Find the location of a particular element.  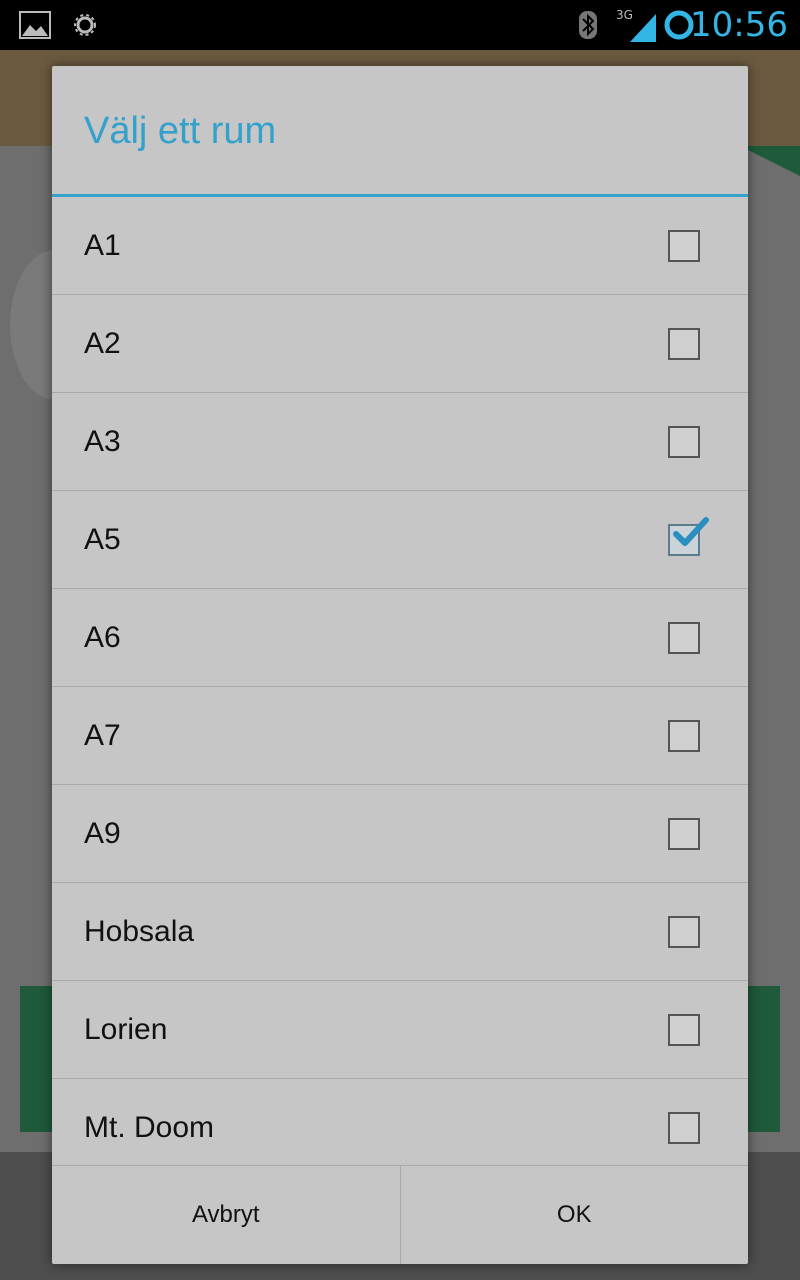

list-item: A2 is located at coordinates (400, 344).